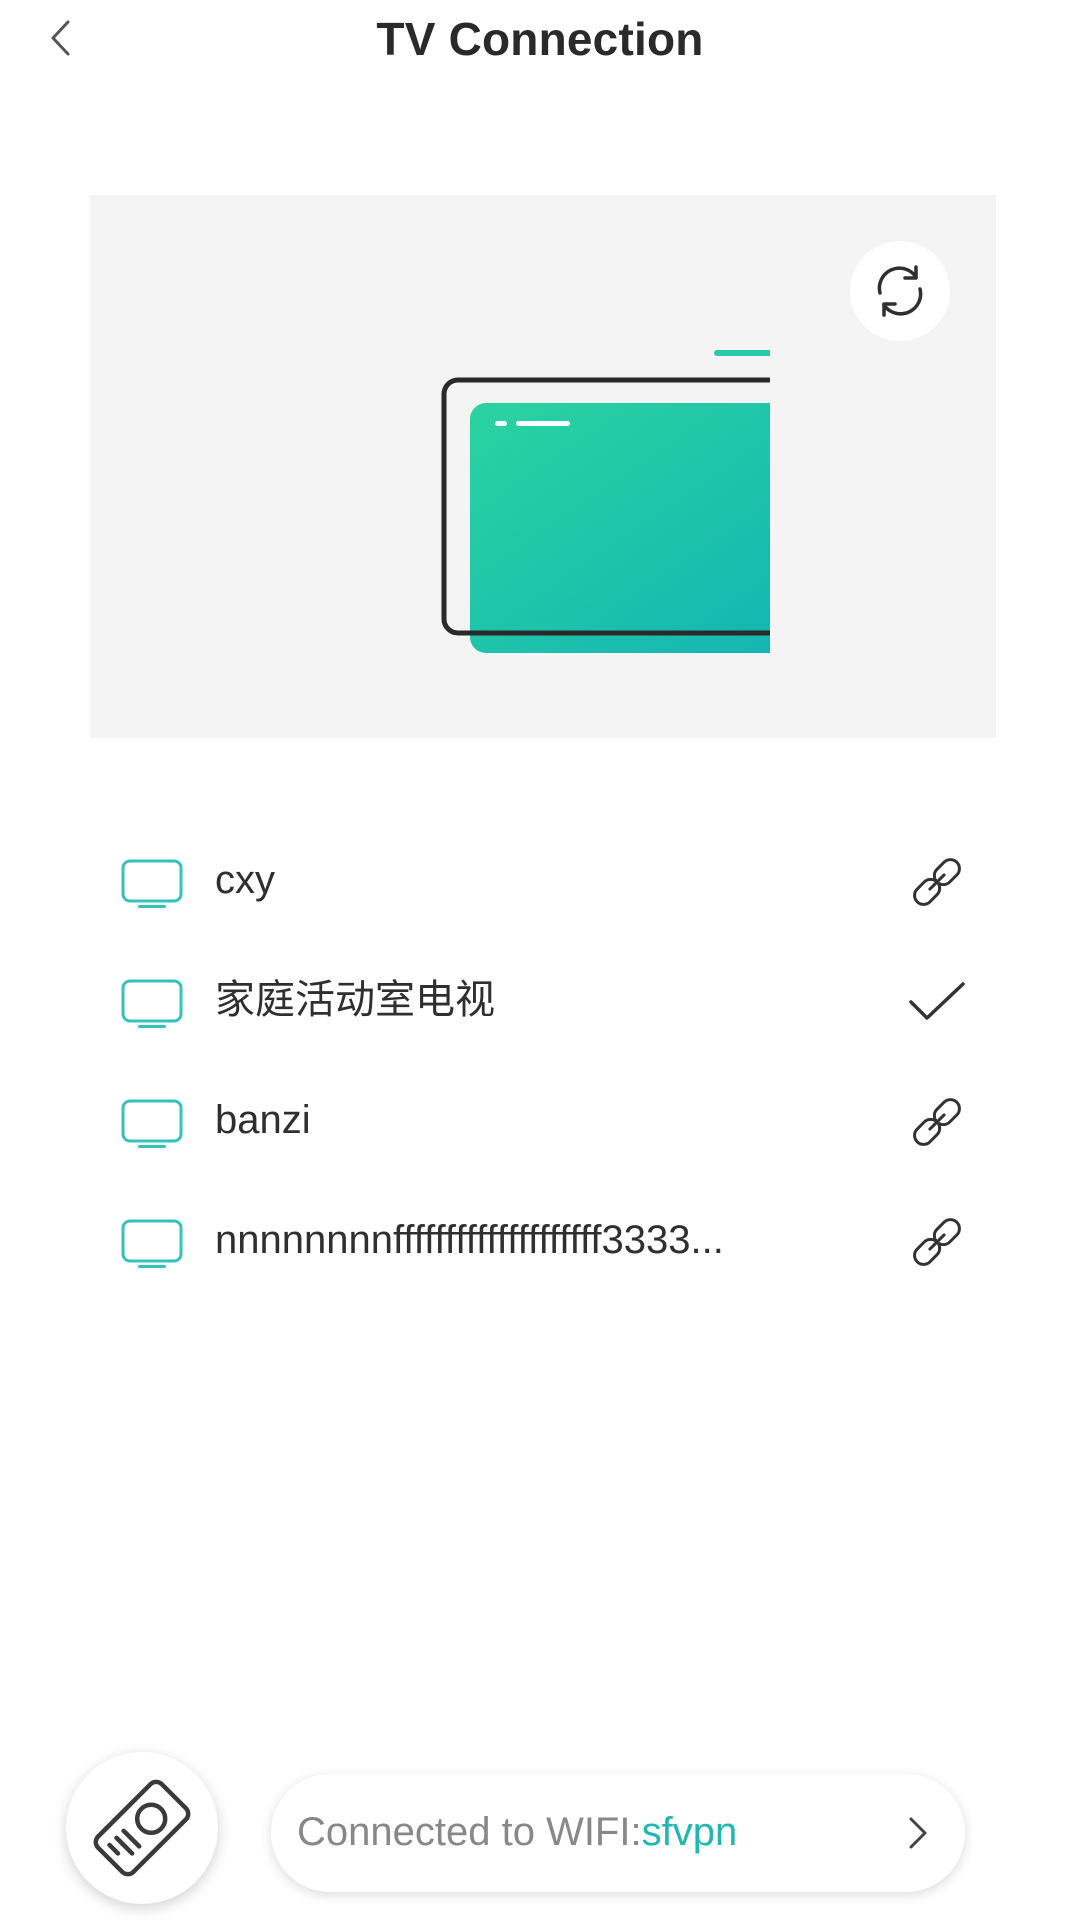 The image size is (1080, 1920). Describe the element at coordinates (540, 1000) in the screenshot. I see `device-row: 家庭活动室电视` at that location.